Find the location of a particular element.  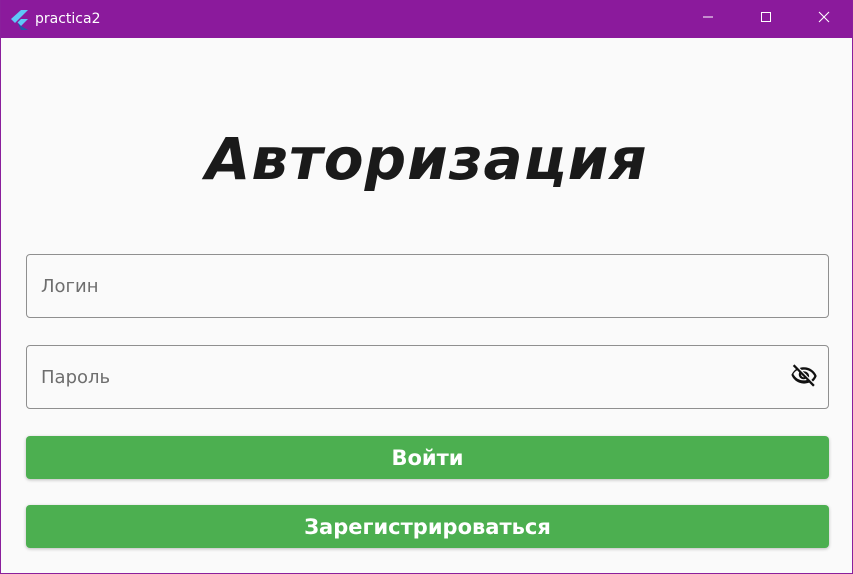

login-field is located at coordinates (427, 286).